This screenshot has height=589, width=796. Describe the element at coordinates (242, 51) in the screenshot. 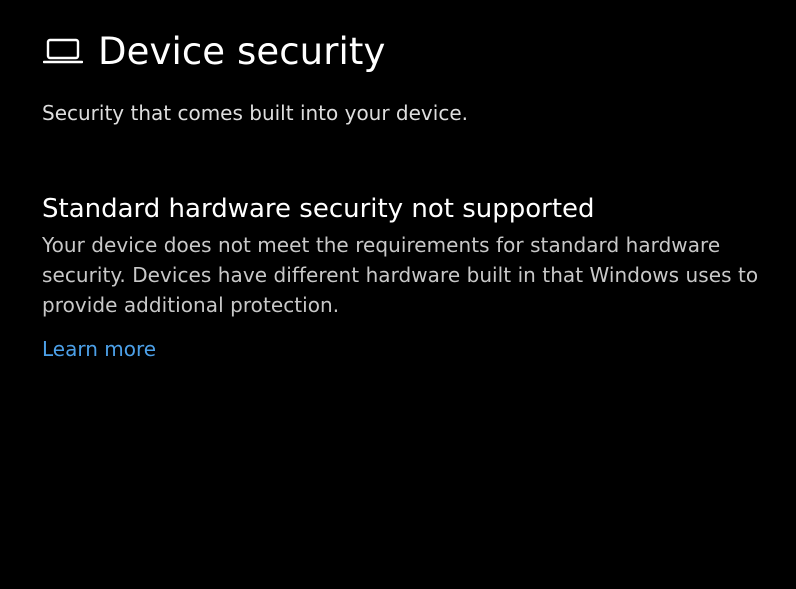

I see `page-title: Device security` at that location.